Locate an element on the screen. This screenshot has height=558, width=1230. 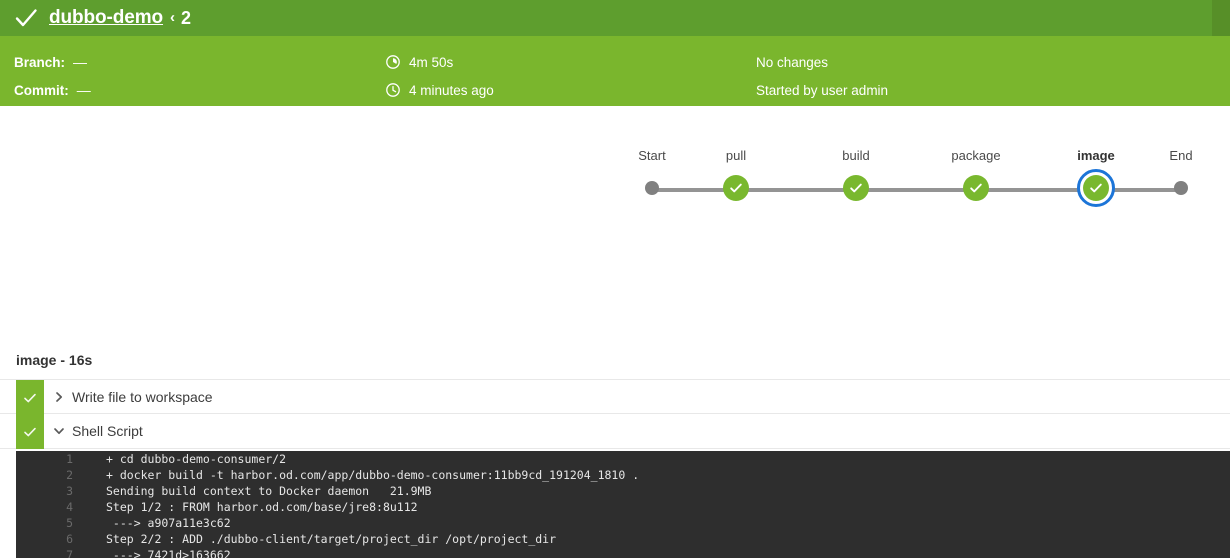
console-line-number: 6 is located at coordinates (69, 539).